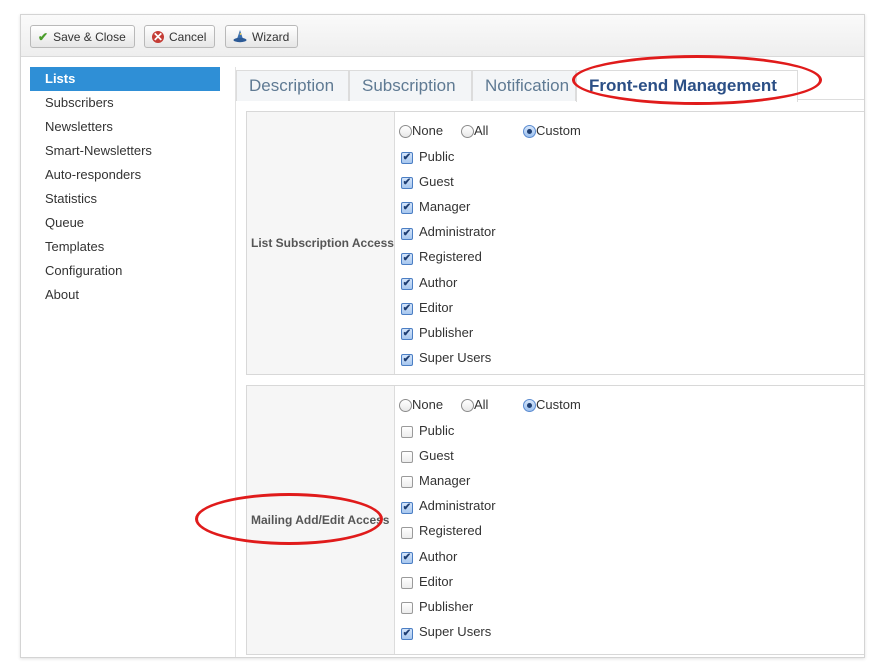  Describe the element at coordinates (442, 36) in the screenshot. I see `toolbar: ✔ Save & Close ✕ Cancel Wizard` at that location.